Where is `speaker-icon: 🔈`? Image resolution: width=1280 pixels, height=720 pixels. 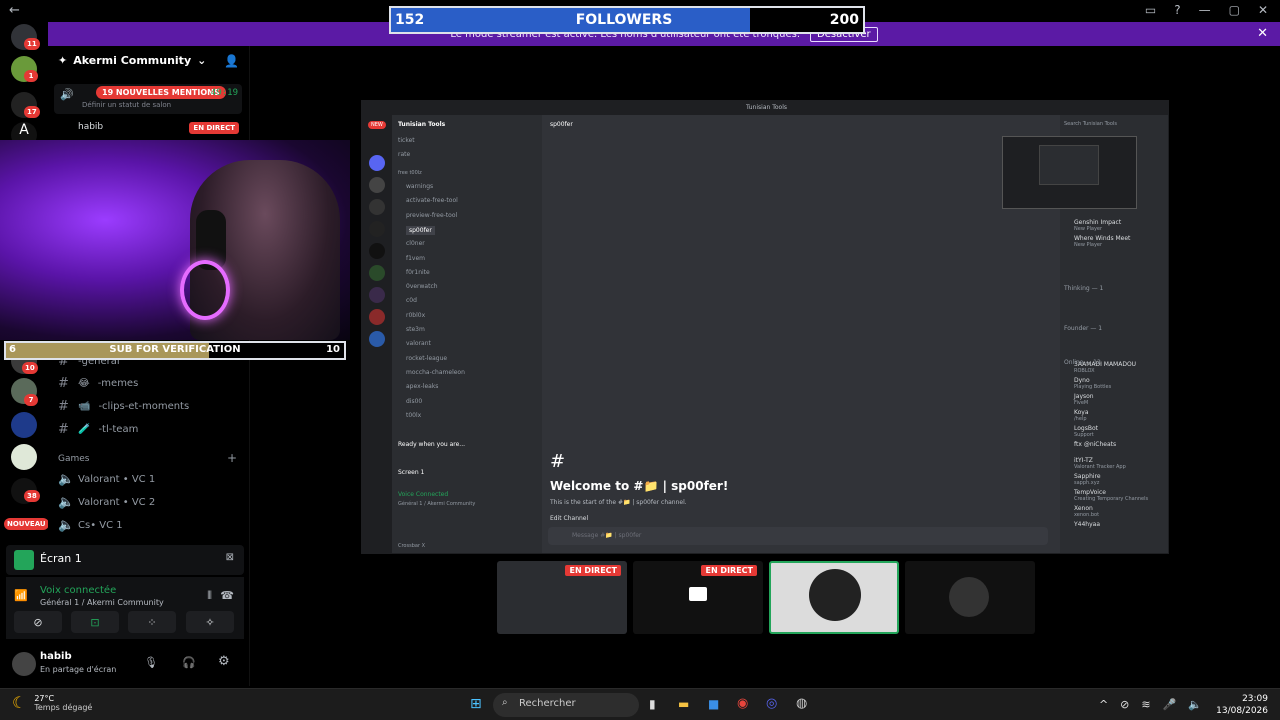
speaker-icon: 🔈 is located at coordinates (66, 525).